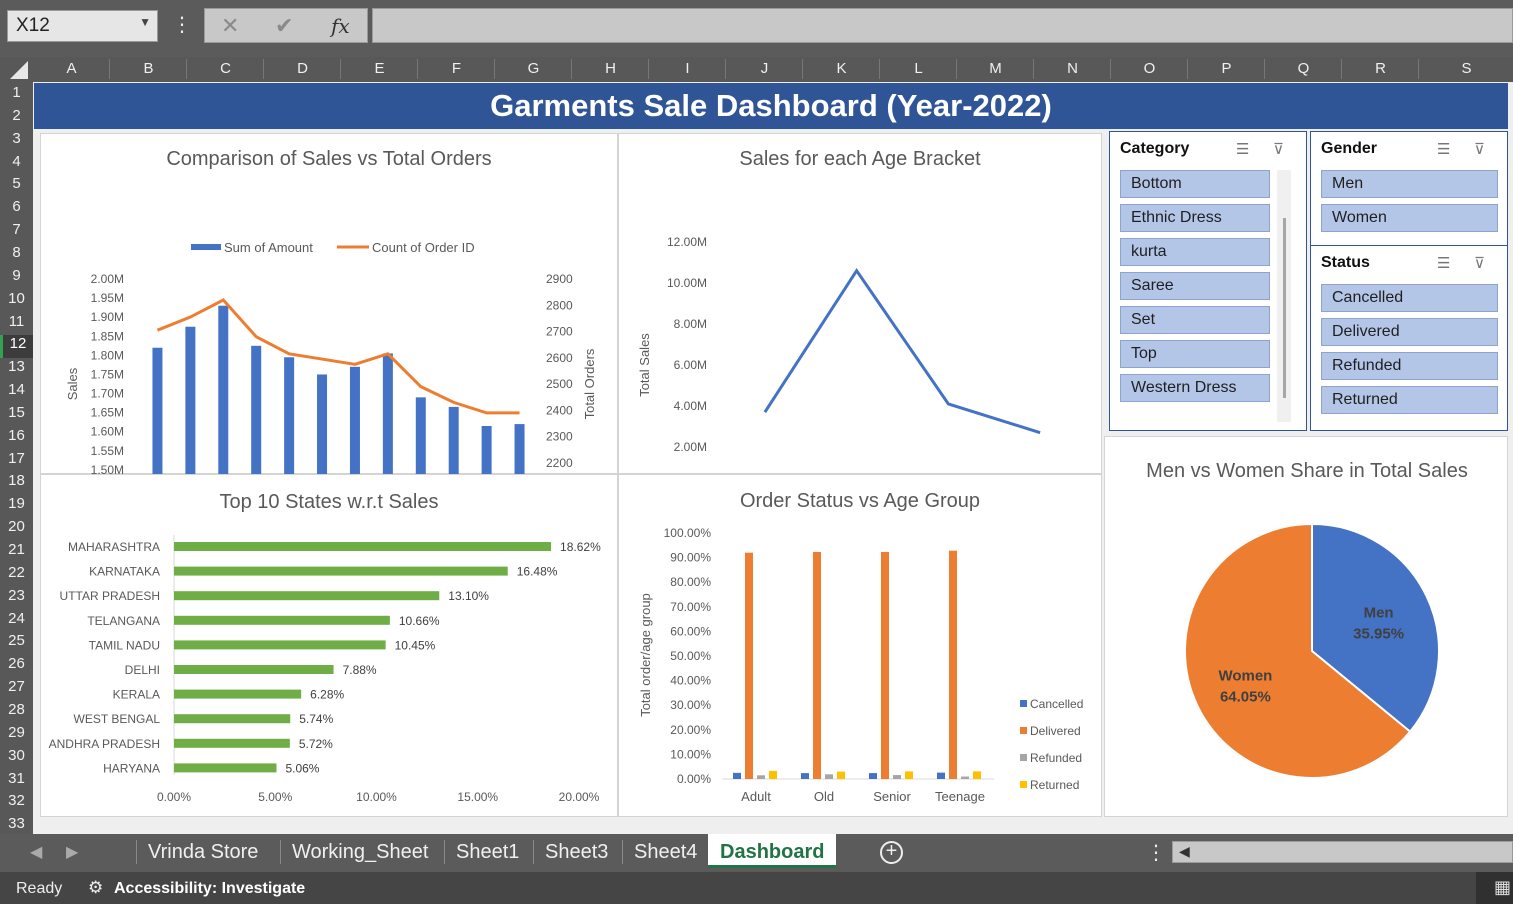 Image resolution: width=1513 pixels, height=904 pixels. What do you see at coordinates (302, 68) in the screenshot?
I see `column-label: D` at bounding box center [302, 68].